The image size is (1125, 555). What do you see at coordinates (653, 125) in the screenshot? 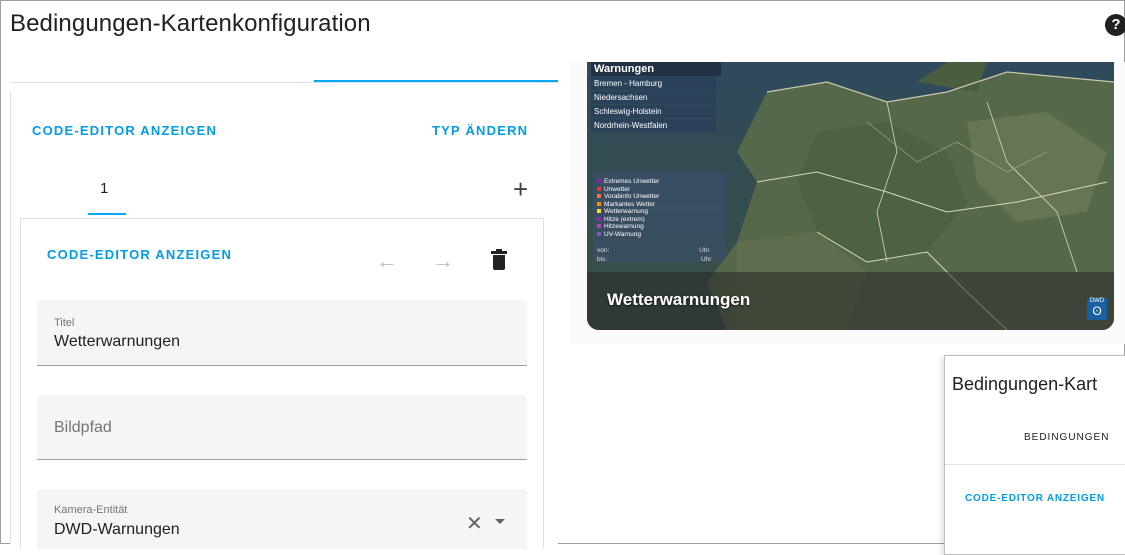
I see `region-item: Nordrhein-Westfalen` at bounding box center [653, 125].